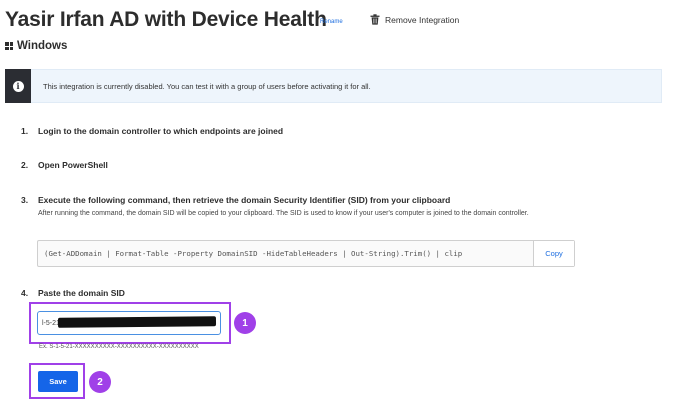  I want to click on info-icon: i, so click(18, 86).